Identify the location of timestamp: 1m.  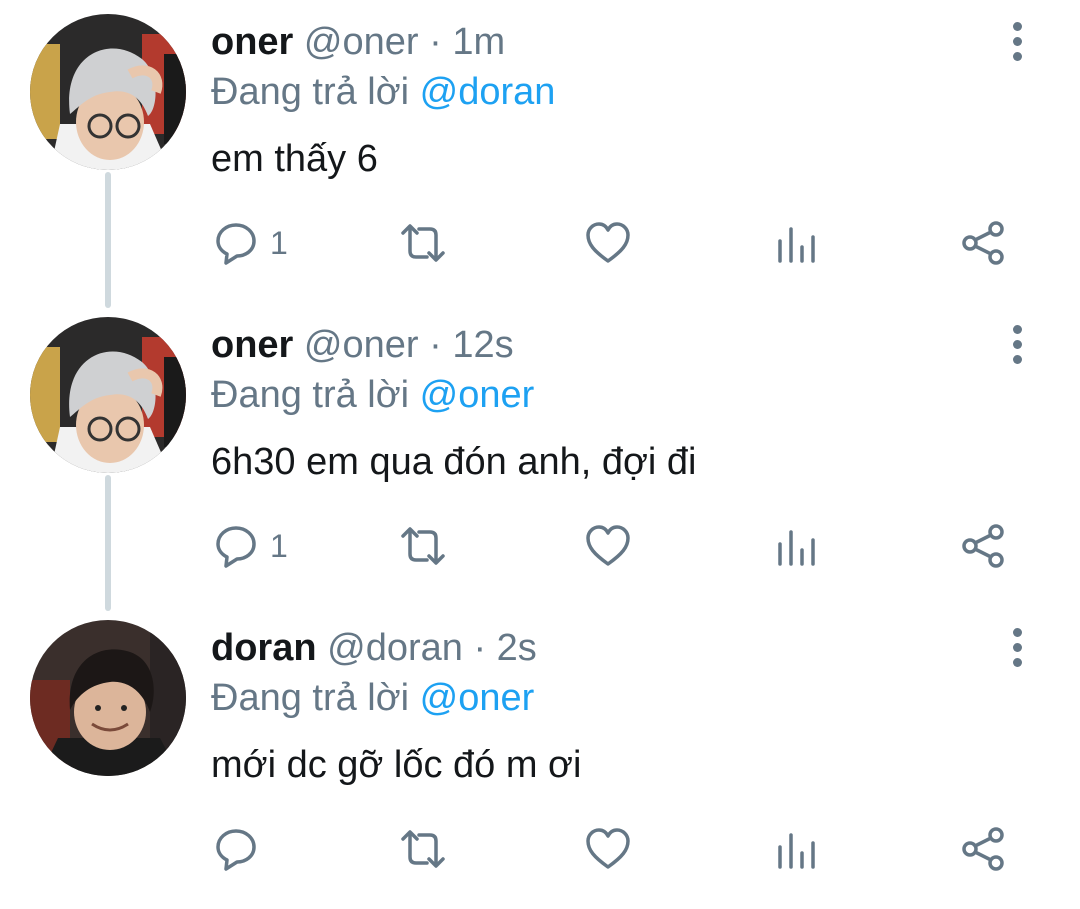
(478, 42).